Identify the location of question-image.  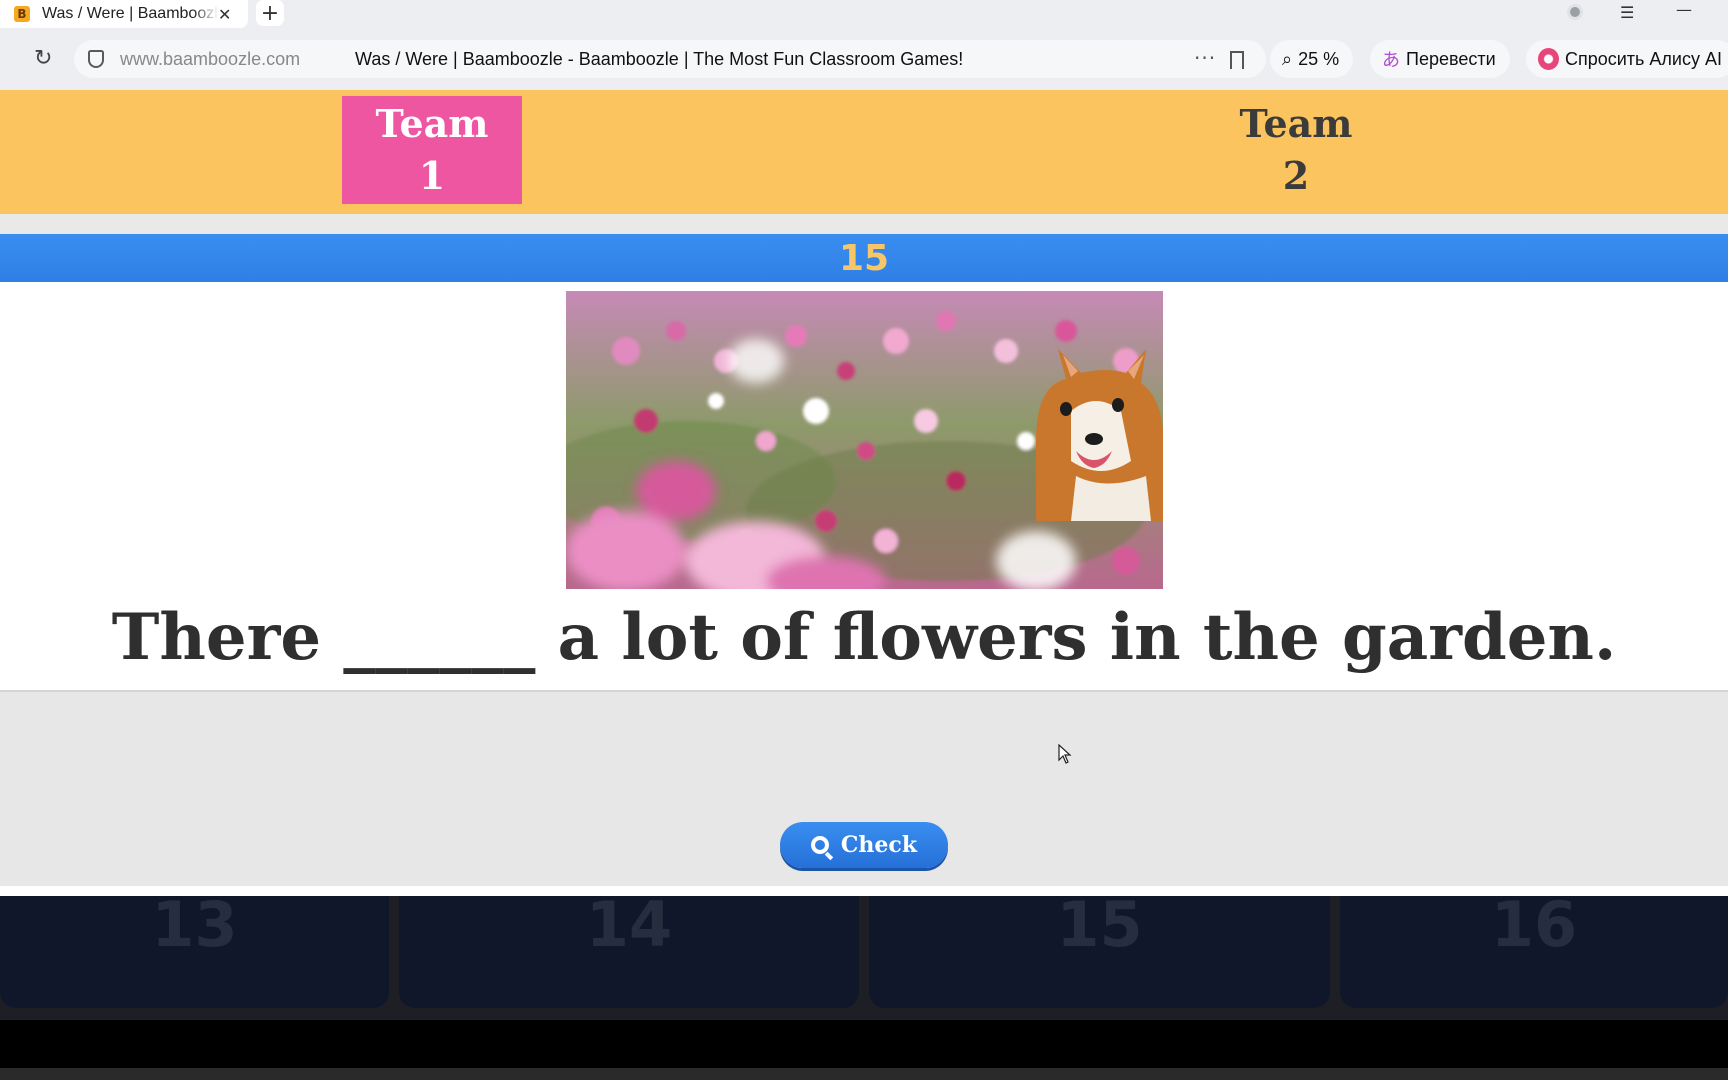
(864, 440).